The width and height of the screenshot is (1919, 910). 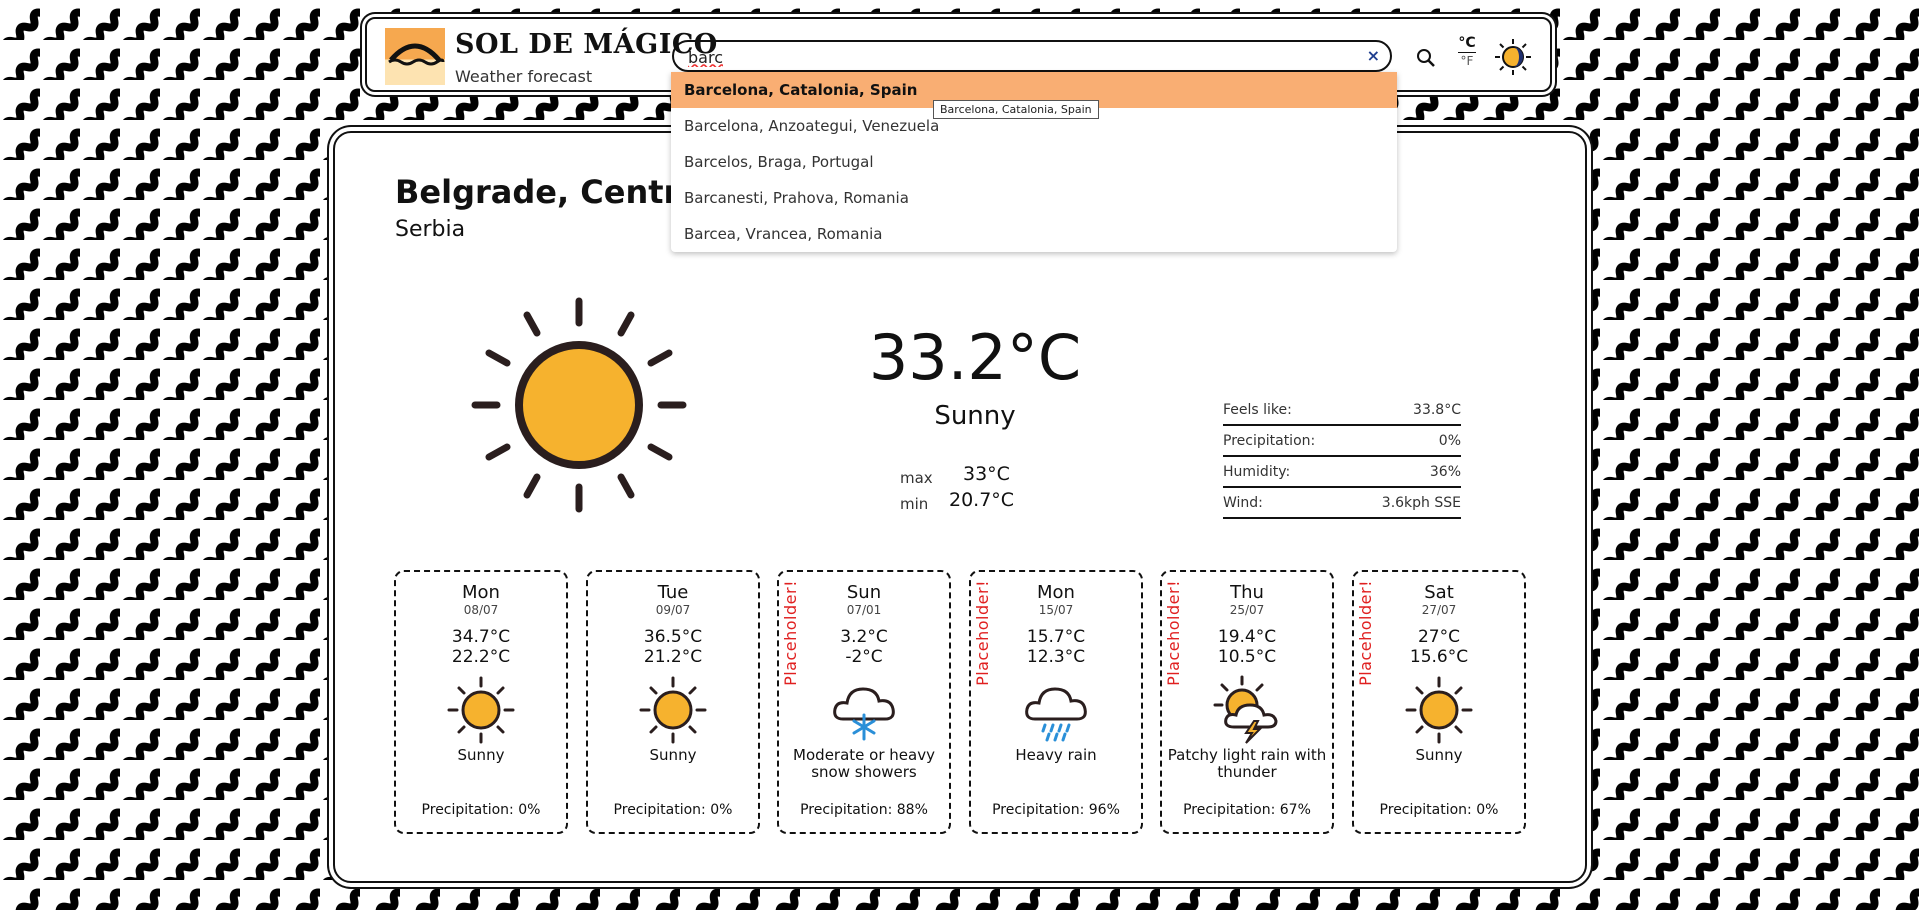 What do you see at coordinates (914, 504) in the screenshot?
I see `min-label: min` at bounding box center [914, 504].